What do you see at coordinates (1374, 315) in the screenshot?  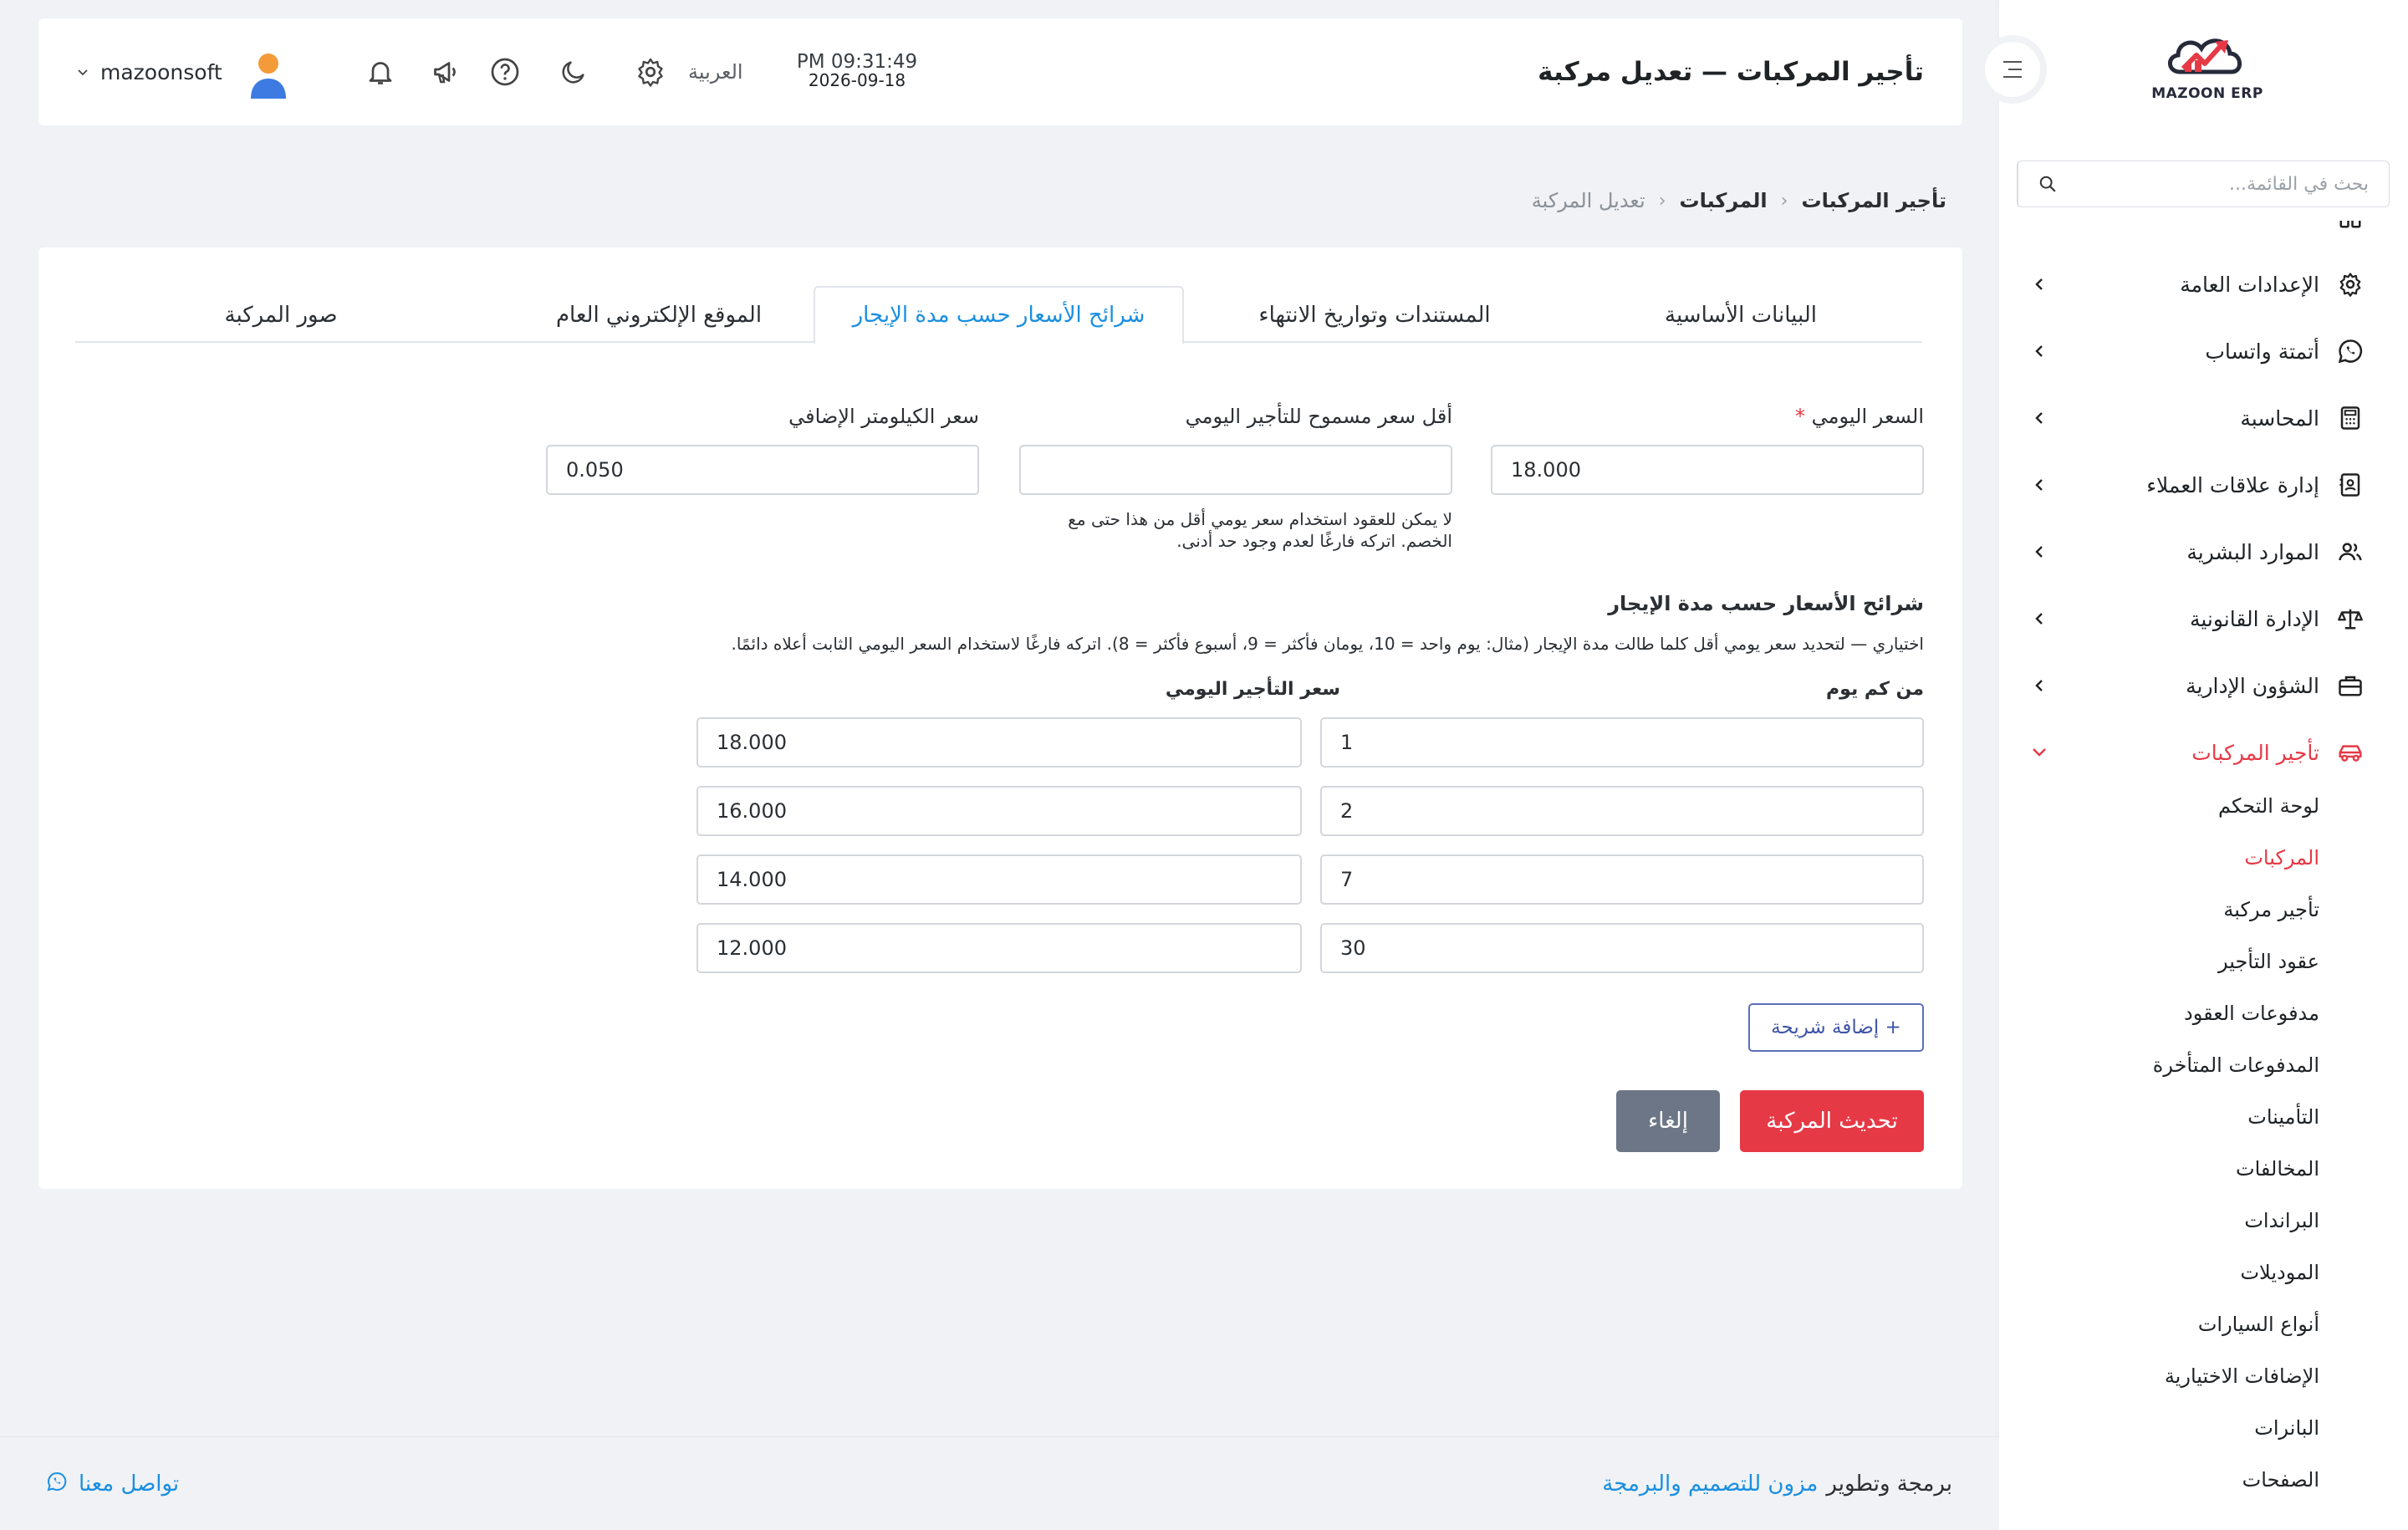 I see `tab-documents-expiry: المستندات وتواريخ الانتهاء` at bounding box center [1374, 315].